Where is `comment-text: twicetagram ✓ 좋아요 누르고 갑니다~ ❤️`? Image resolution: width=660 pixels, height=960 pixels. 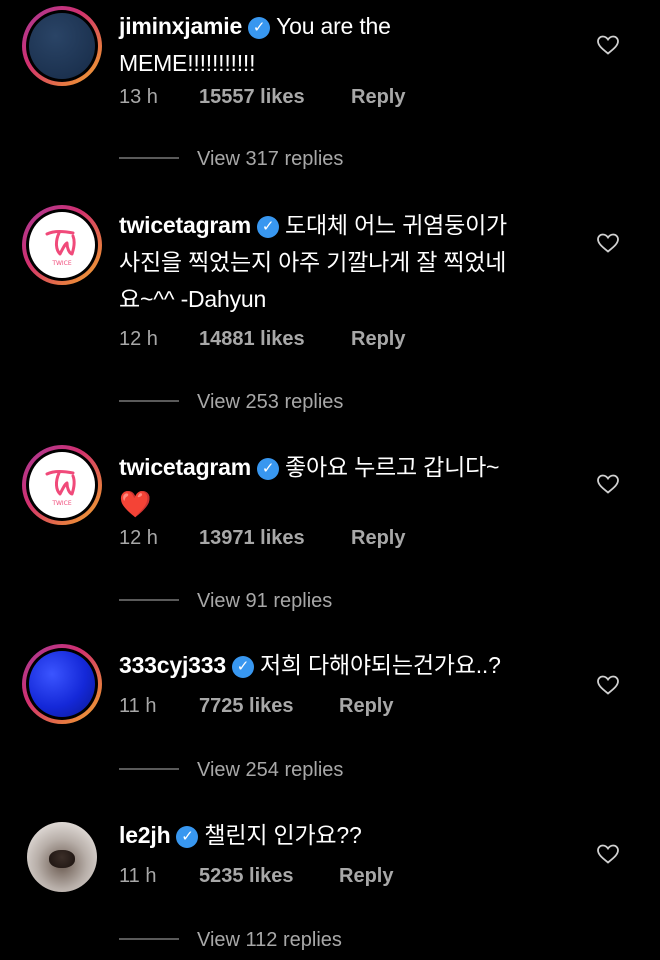
comment-text: twicetagram ✓ 좋아요 누르고 갑니다~ ❤️ is located at coordinates (354, 486).